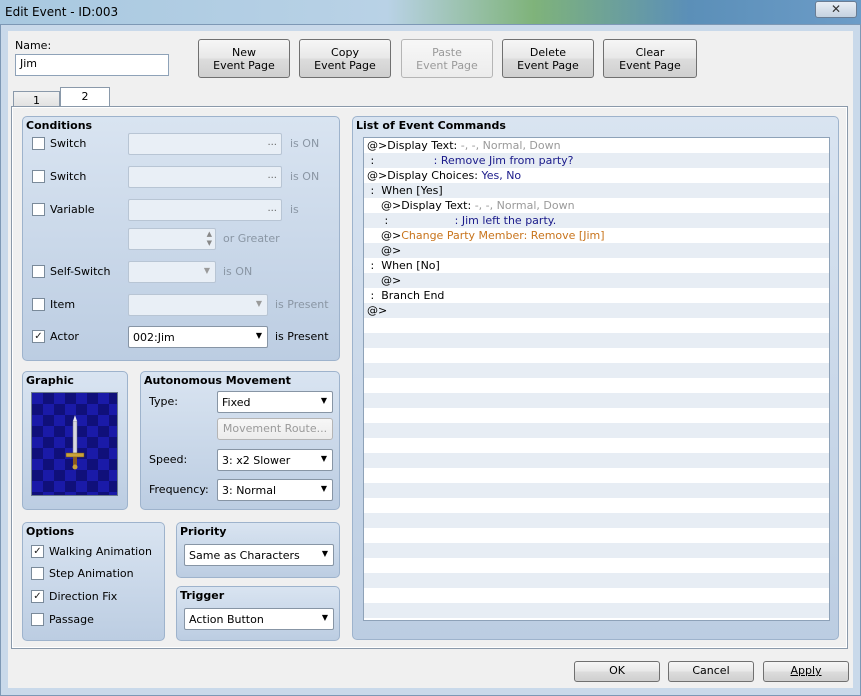 The image size is (861, 696). What do you see at coordinates (503, 235) in the screenshot?
I see `command-text: Change Party Member: Remove [Jim]` at bounding box center [503, 235].